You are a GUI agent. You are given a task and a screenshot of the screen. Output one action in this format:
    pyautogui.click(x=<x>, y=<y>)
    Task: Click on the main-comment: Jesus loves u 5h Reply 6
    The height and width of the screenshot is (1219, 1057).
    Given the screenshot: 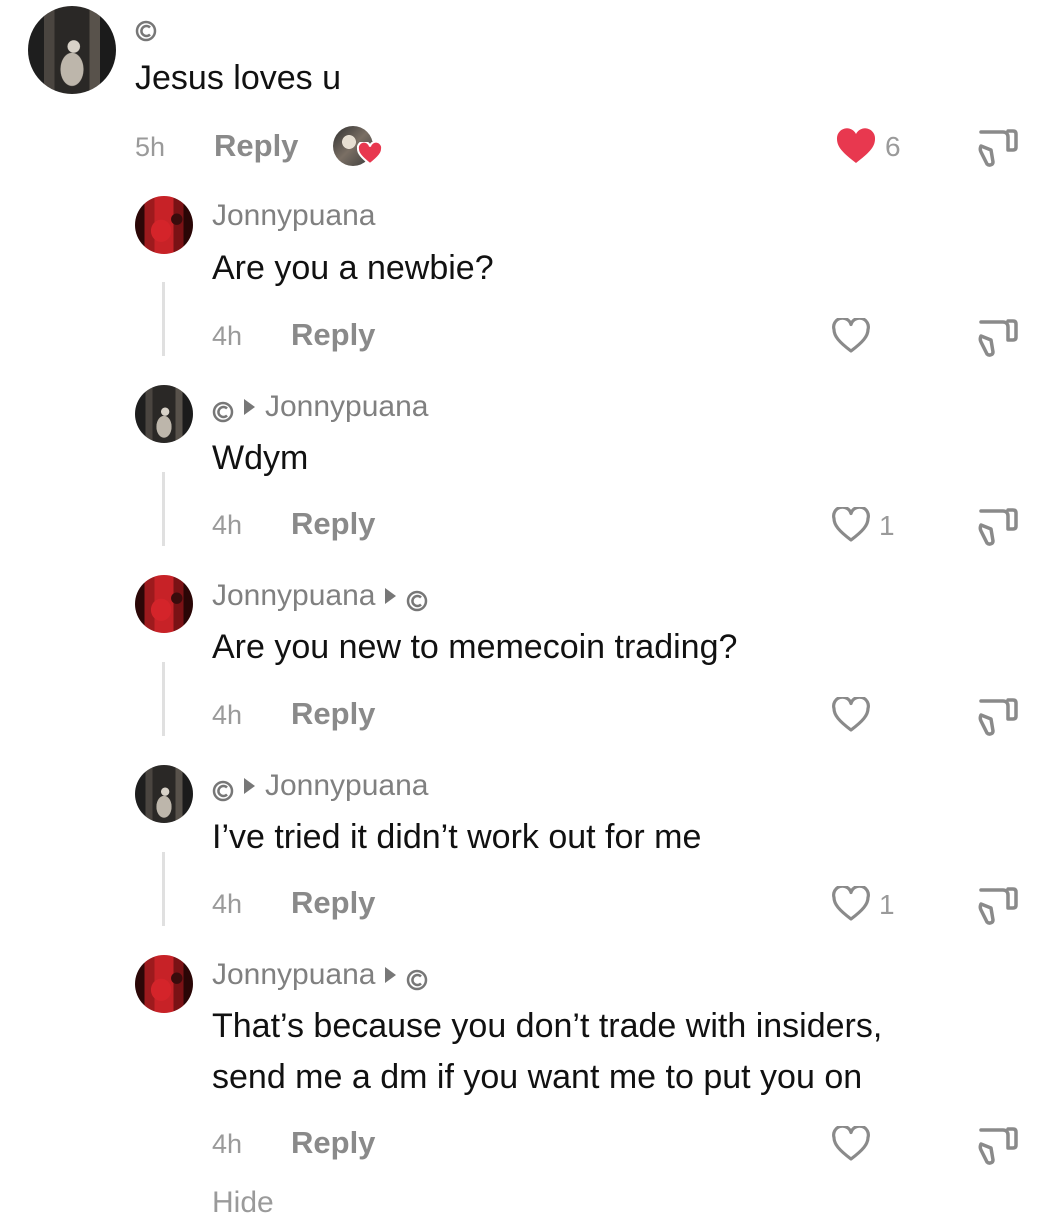 What is the action you would take?
    pyautogui.click(x=528, y=83)
    